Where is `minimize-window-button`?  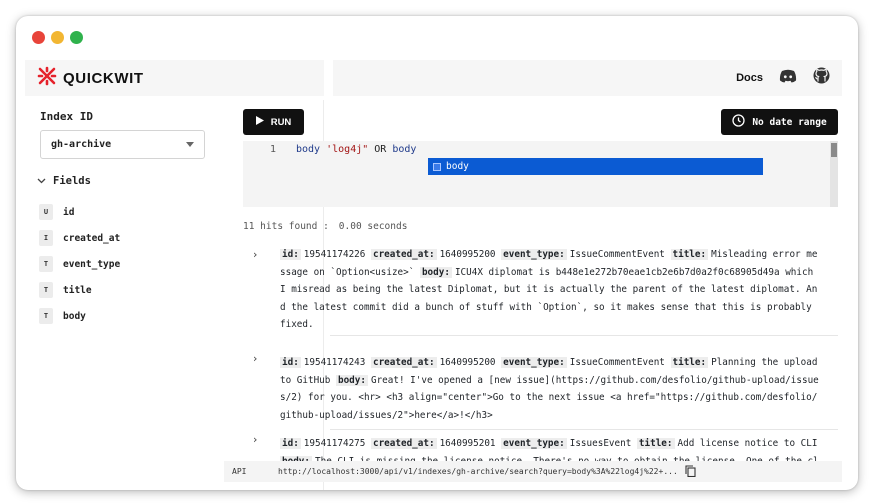
minimize-window-button is located at coordinates (57, 37).